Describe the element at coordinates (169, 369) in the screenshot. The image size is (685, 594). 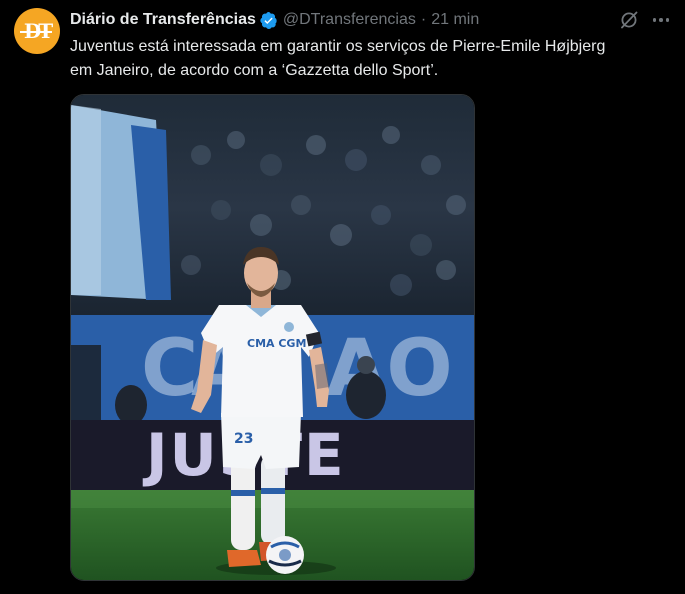
I see `svg-text: C` at that location.